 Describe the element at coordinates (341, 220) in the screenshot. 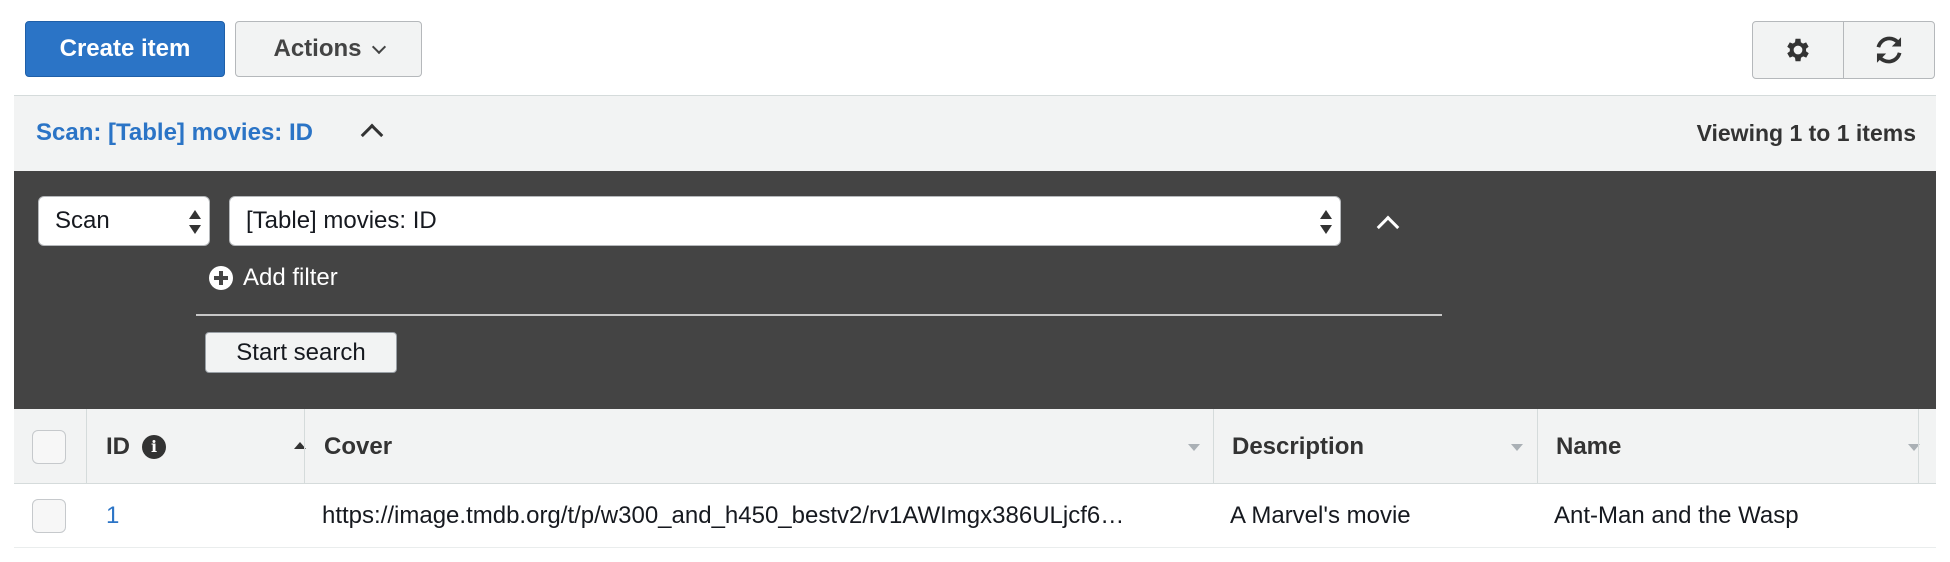

I see `table-select-value: [Table] movies: ID` at that location.